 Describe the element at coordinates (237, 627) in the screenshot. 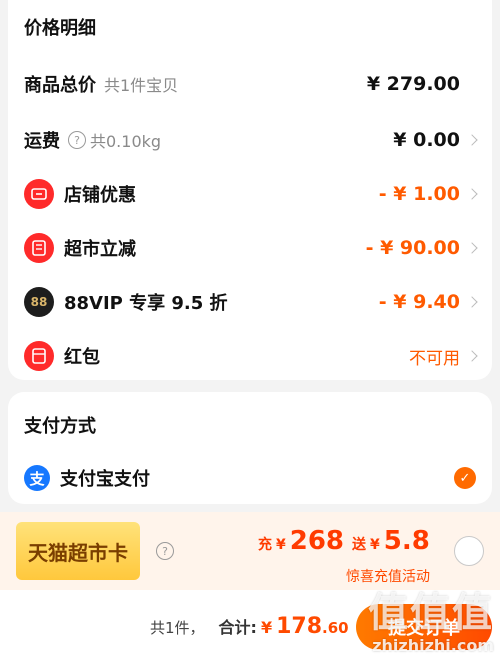

I see `total-label: 合计:` at that location.